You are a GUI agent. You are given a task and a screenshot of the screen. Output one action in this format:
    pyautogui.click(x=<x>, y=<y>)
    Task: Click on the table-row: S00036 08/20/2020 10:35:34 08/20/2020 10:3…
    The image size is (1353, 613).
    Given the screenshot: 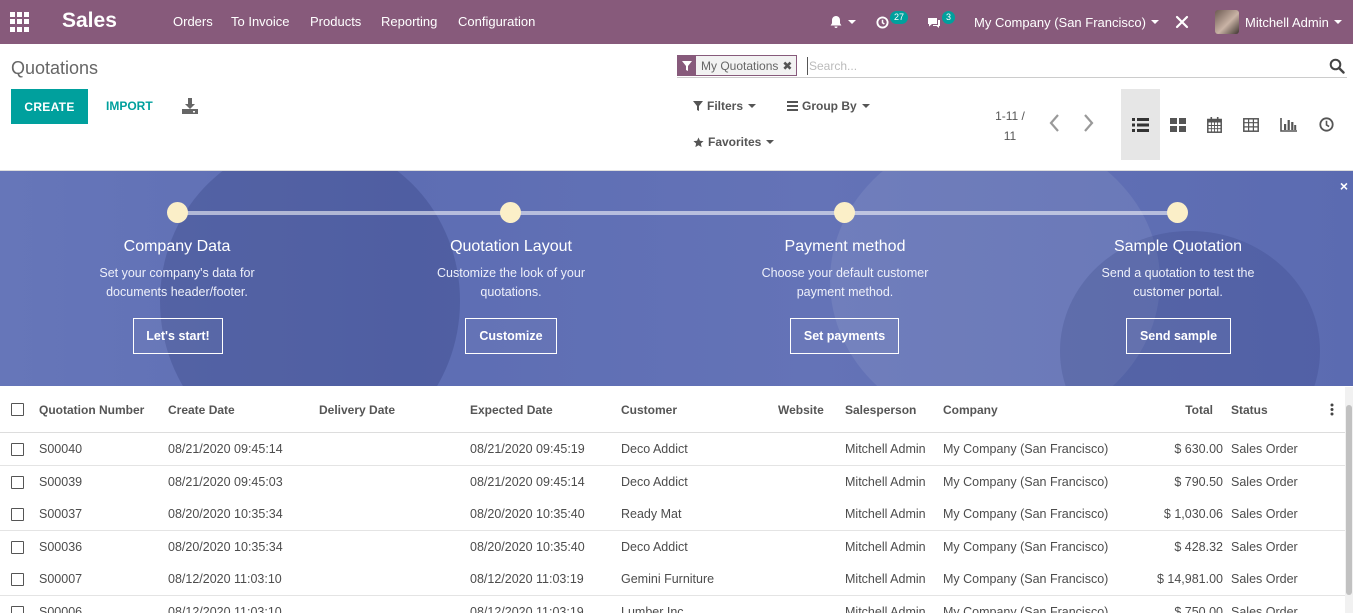 What is the action you would take?
    pyautogui.click(x=672, y=547)
    